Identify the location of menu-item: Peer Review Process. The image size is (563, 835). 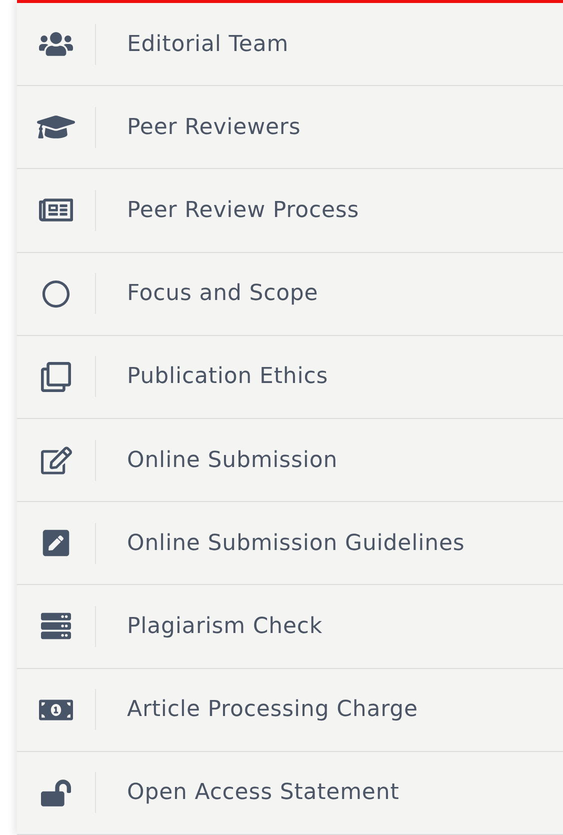
(290, 211).